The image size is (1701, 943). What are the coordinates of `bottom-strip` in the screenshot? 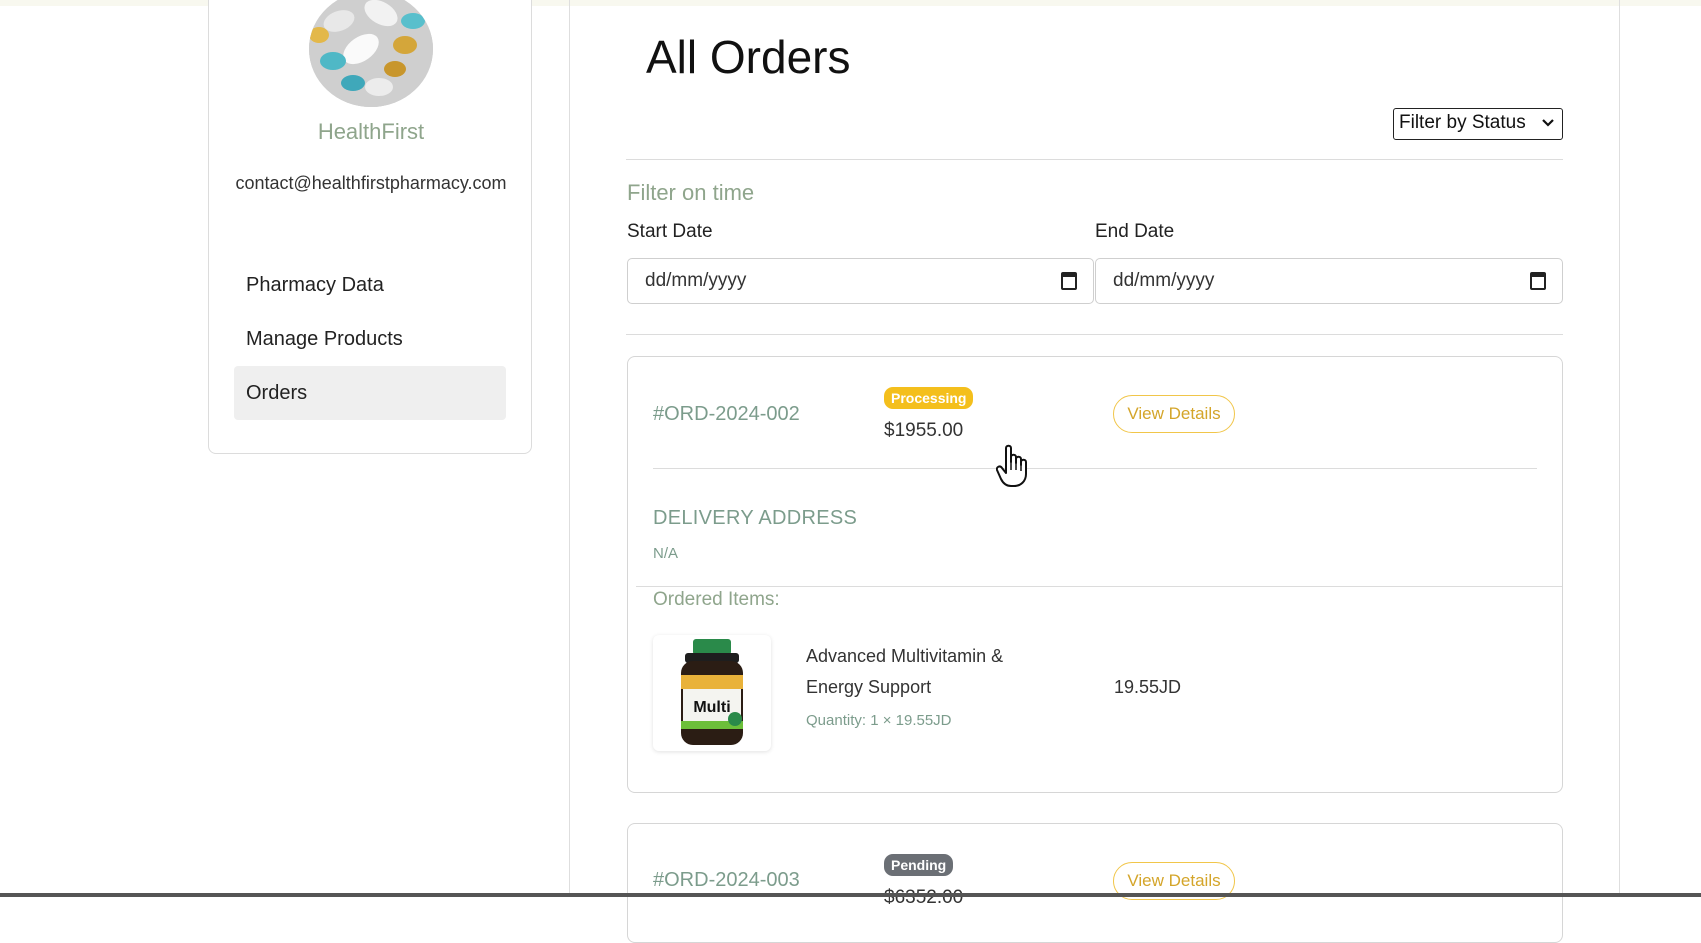 It's located at (850, 895).